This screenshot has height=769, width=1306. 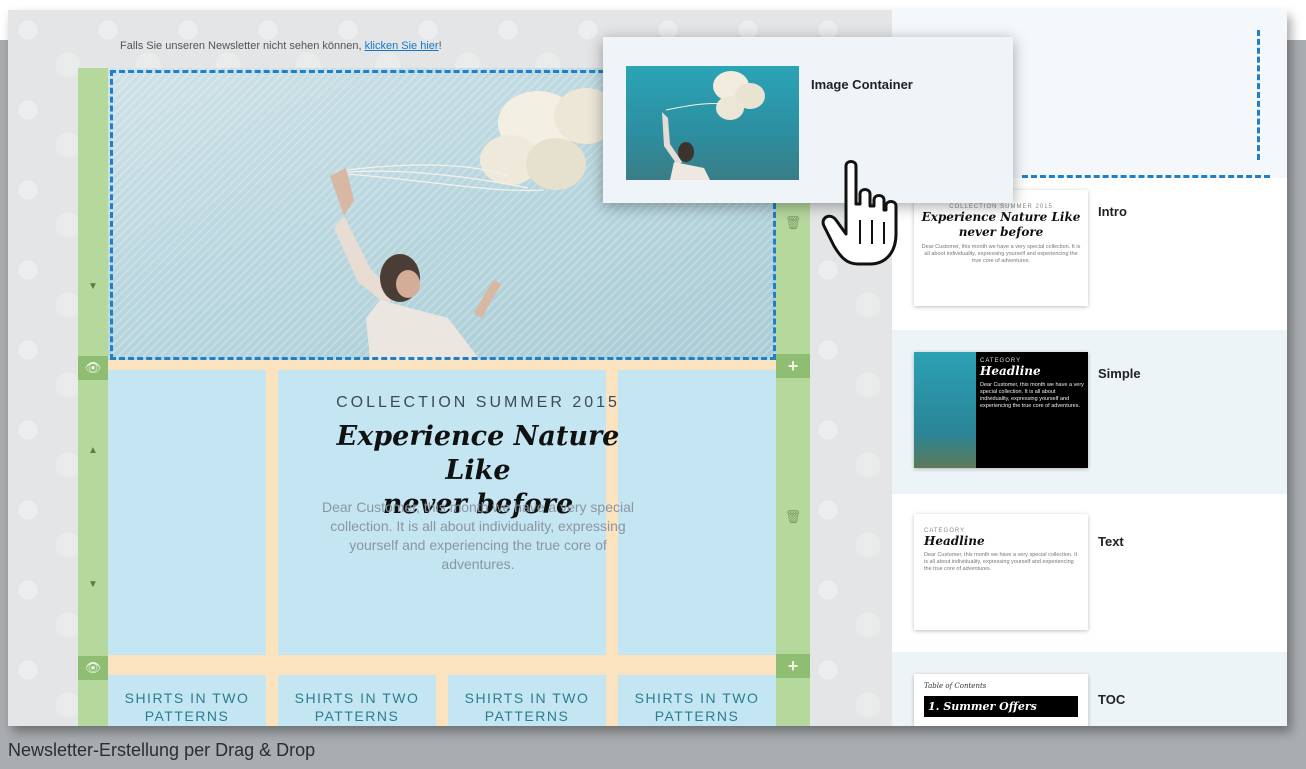 I want to click on move-up-icon: ▲, so click(x=93, y=451).